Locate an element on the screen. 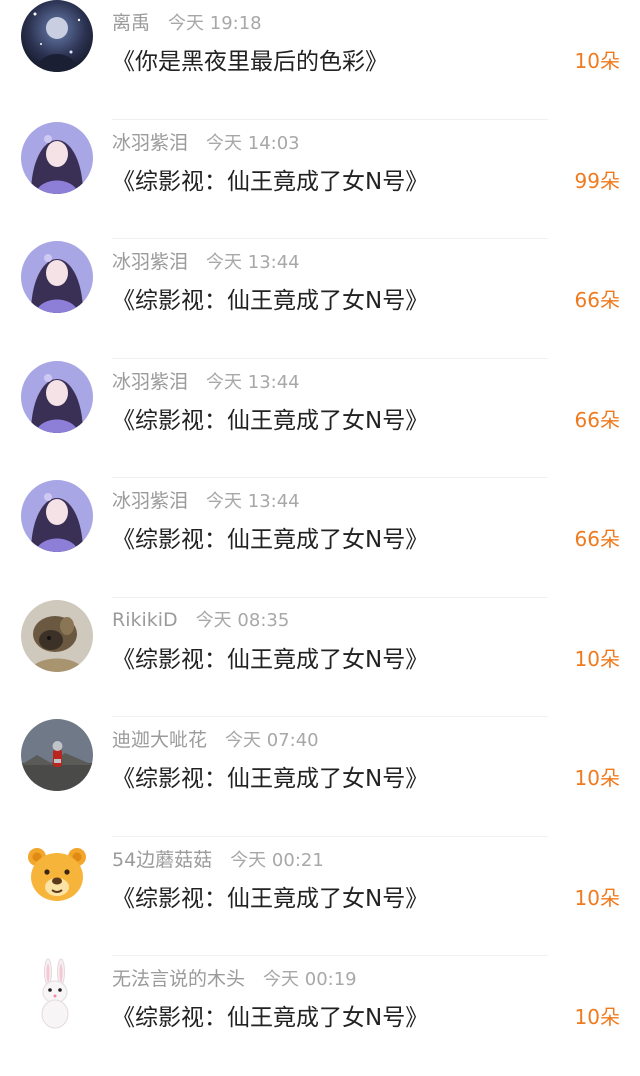  row-meta: 无法言说的木头 今天 00:19 is located at coordinates (234, 977).